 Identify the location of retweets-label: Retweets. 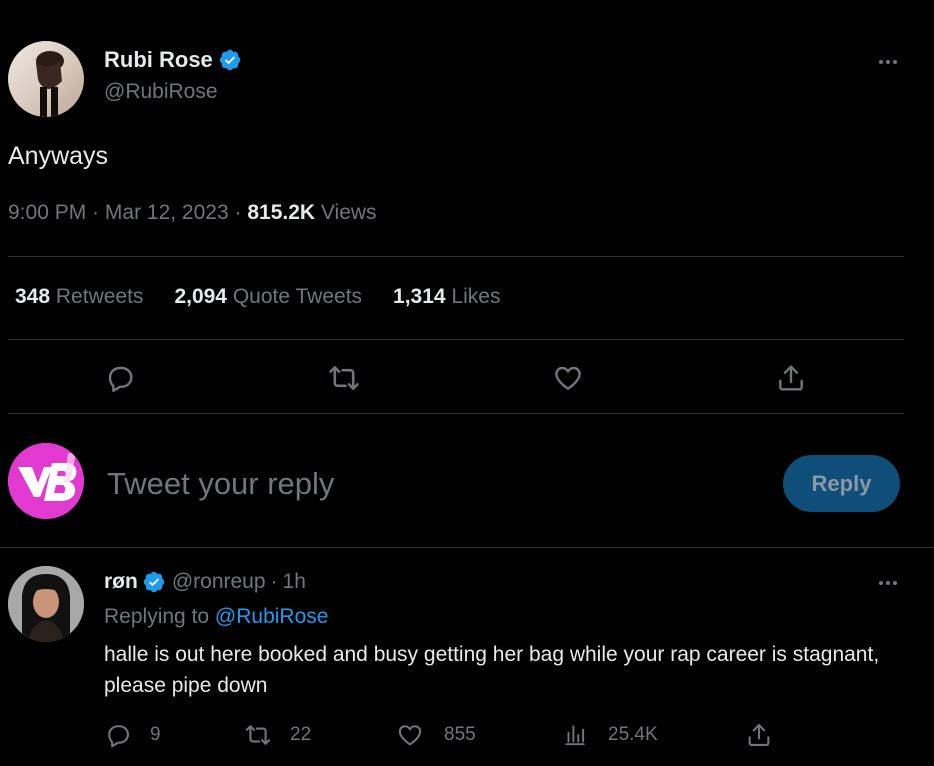
(99, 296).